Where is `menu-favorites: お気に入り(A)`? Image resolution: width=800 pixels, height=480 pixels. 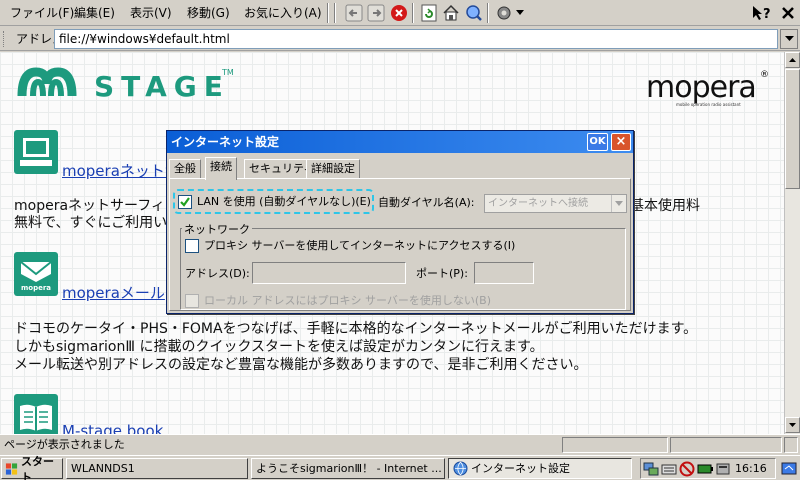
menu-favorites: お気に入り(A) is located at coordinates (283, 13).